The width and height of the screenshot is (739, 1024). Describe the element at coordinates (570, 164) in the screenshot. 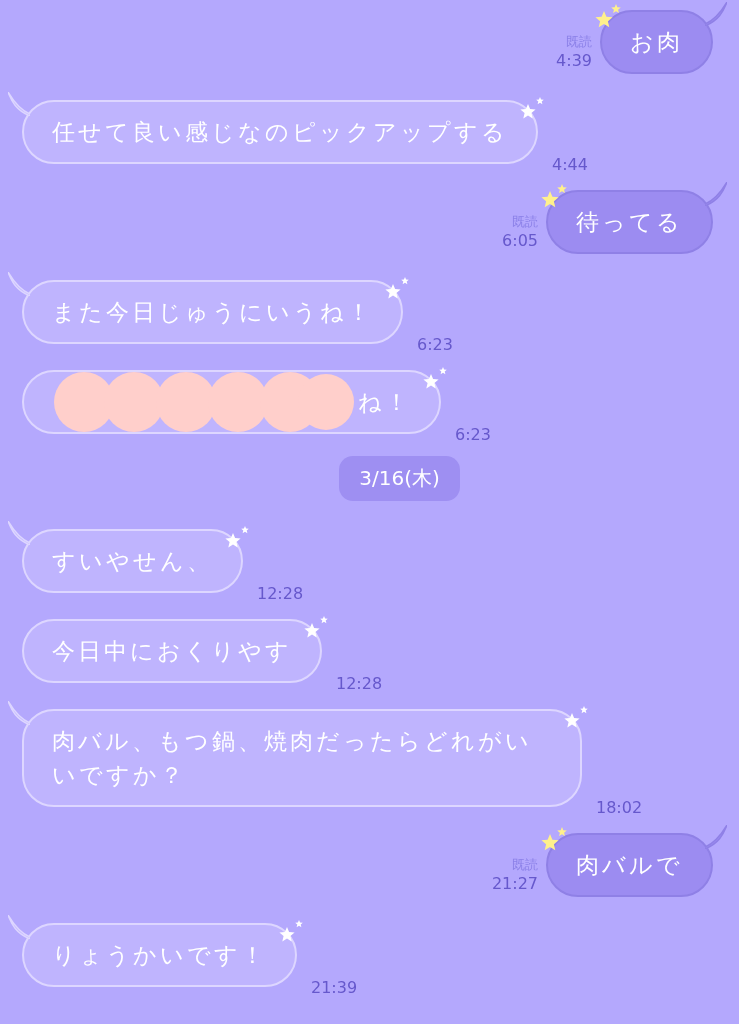

I see `message-time: 4:44` at that location.